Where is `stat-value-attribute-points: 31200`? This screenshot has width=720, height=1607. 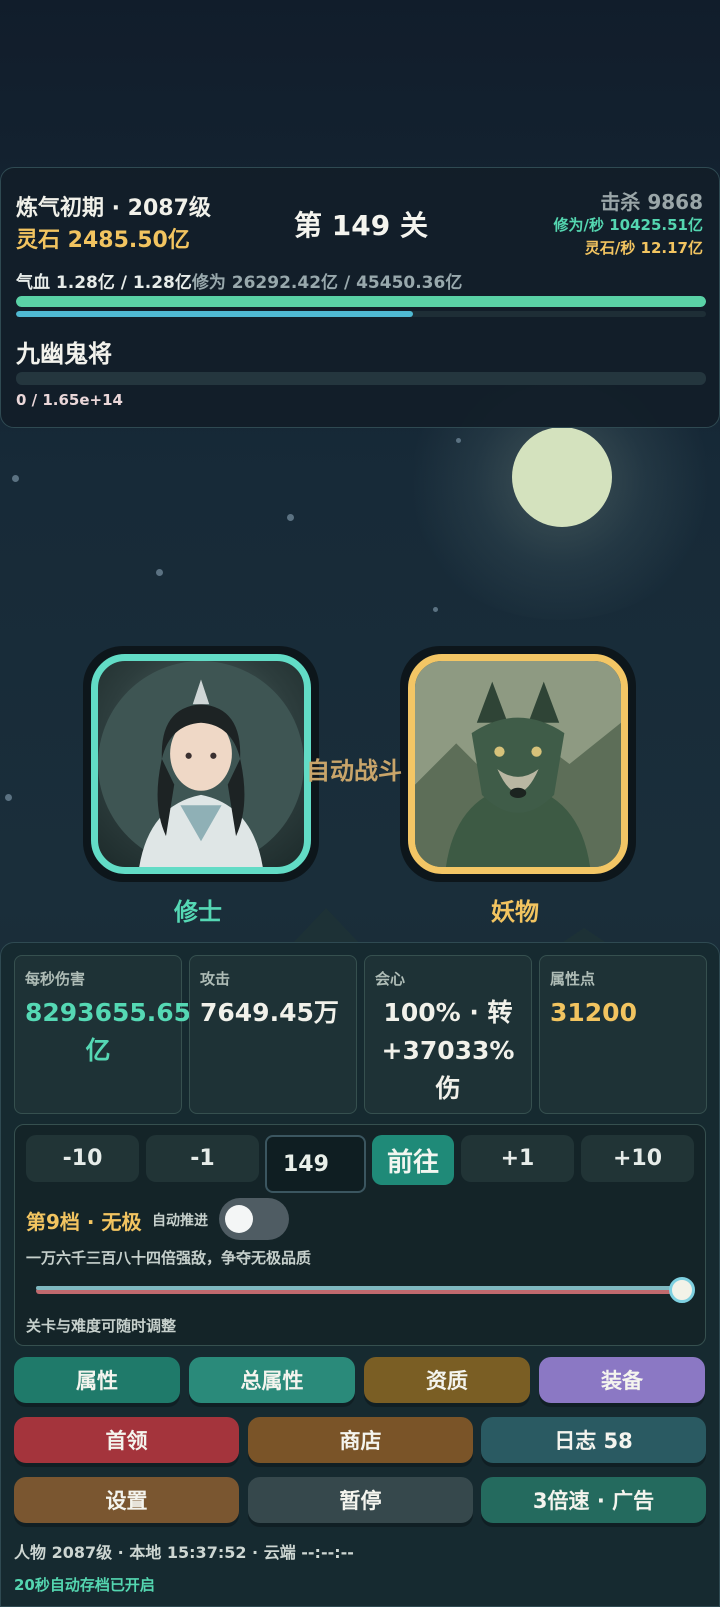 stat-value-attribute-points: 31200 is located at coordinates (593, 1012).